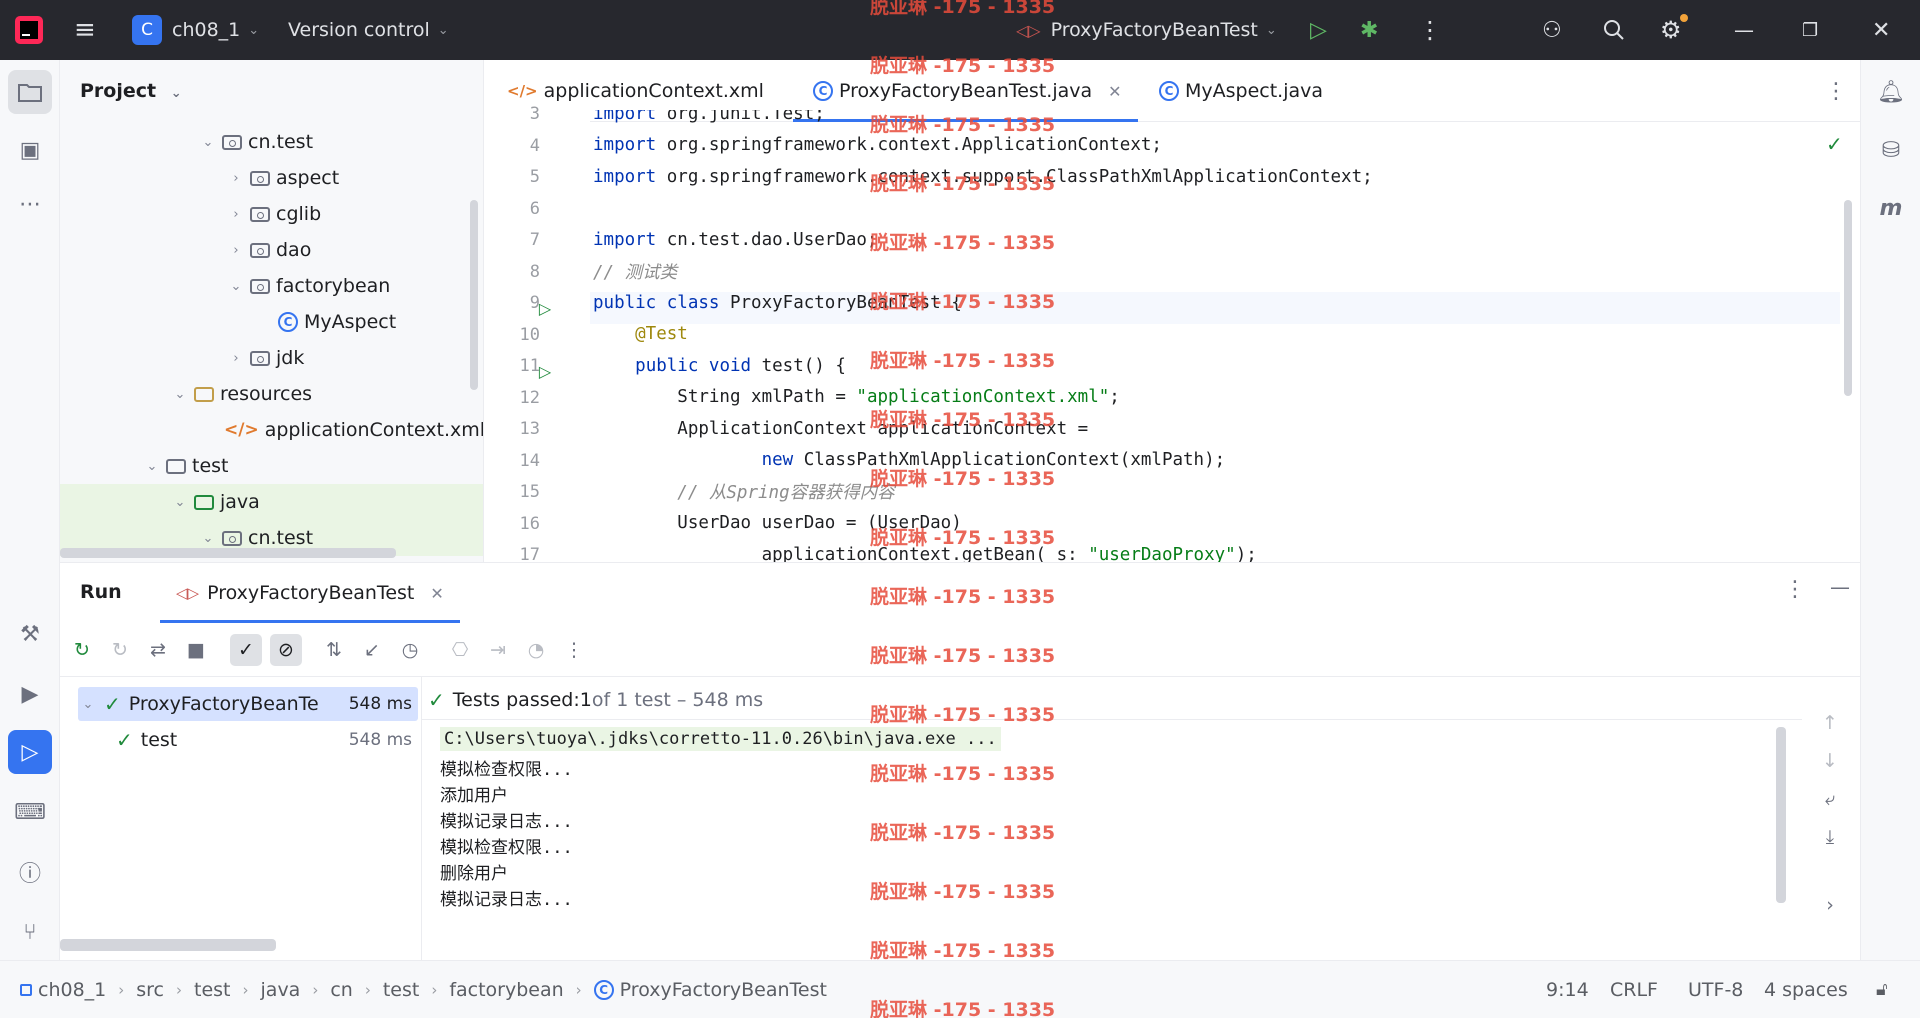  I want to click on more-tools-icon: ⋯, so click(30, 204).